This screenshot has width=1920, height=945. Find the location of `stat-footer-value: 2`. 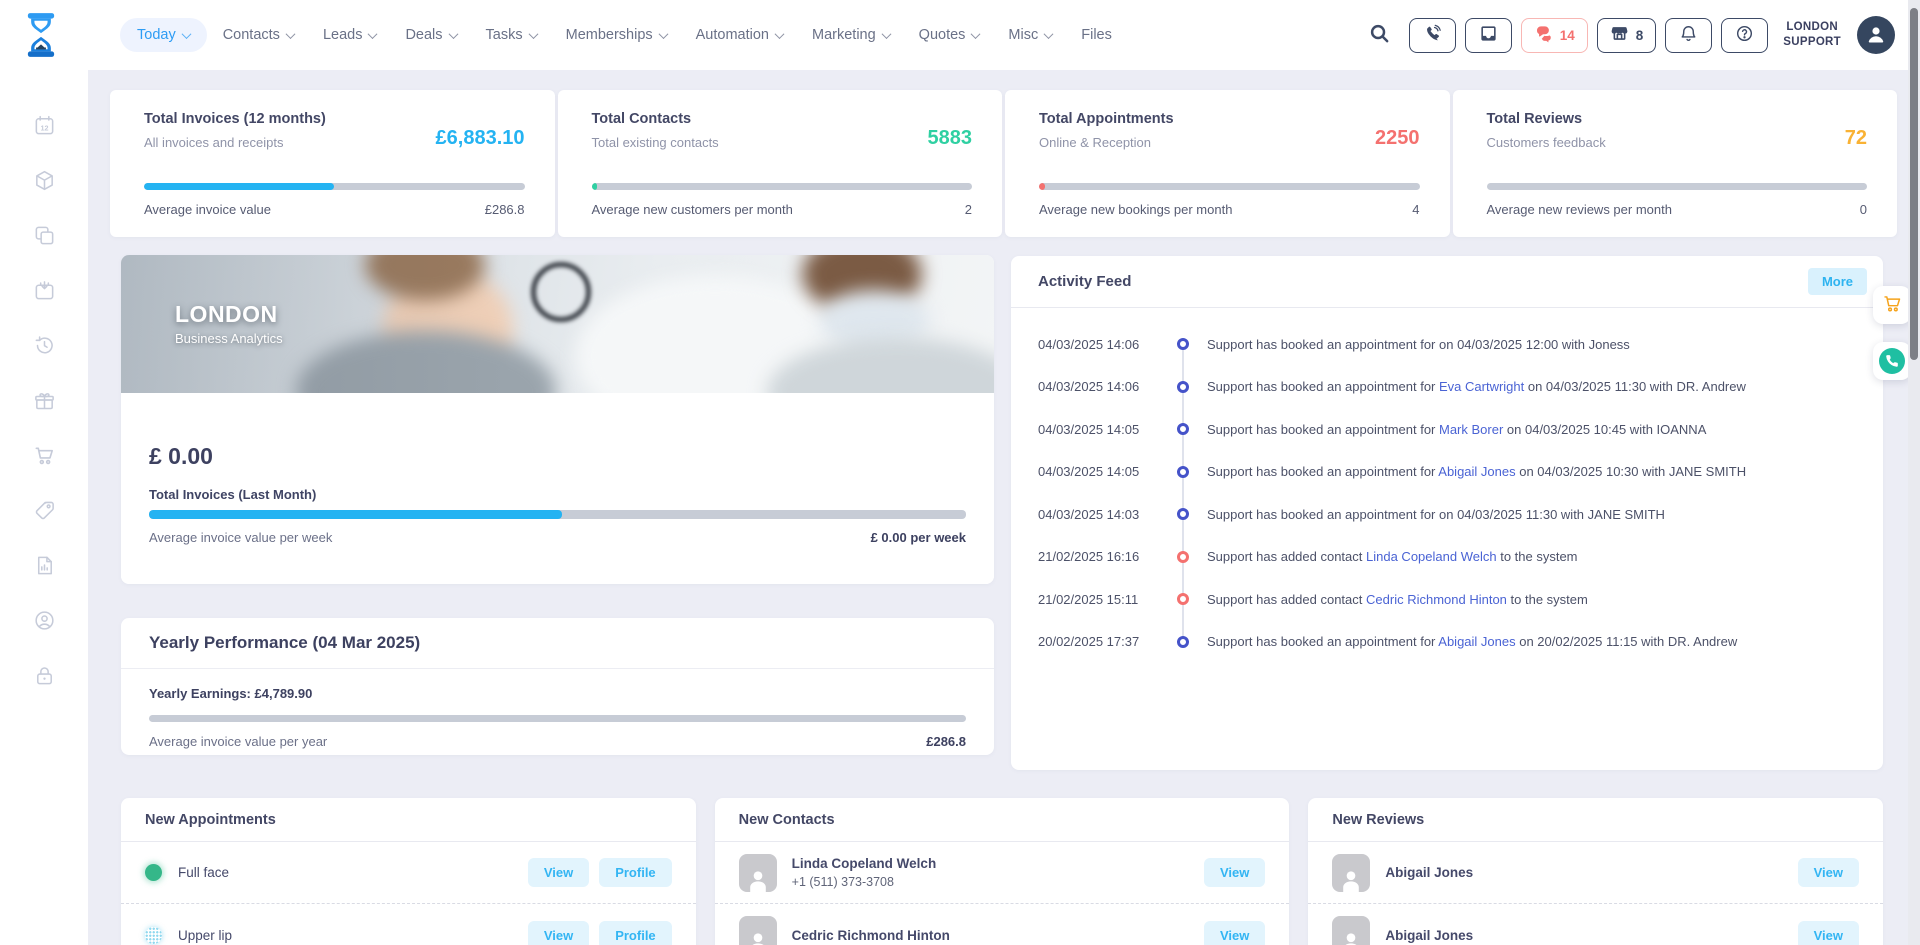

stat-footer-value: 2 is located at coordinates (968, 209).